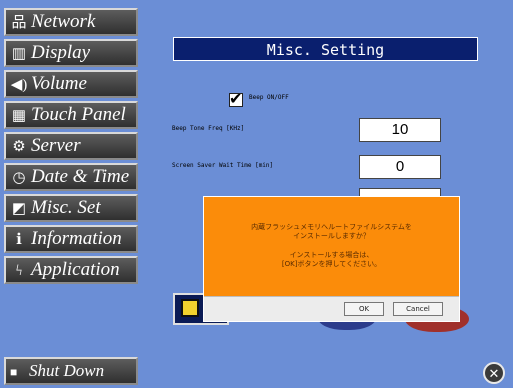 This screenshot has height=388, width=513. Describe the element at coordinates (331, 227) in the screenshot. I see `dialog-message-line1: 内蔵フラッシュメモリへルートファイルシステムを` at that location.